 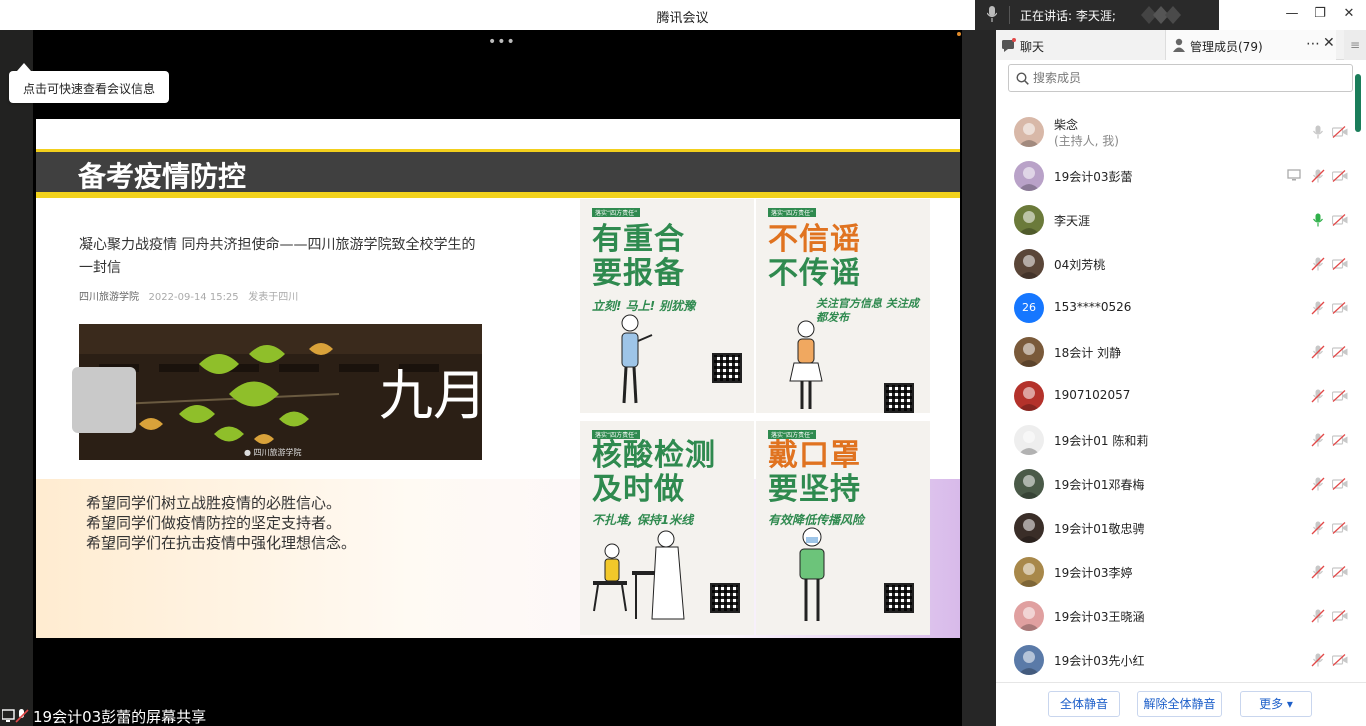 I want to click on member-name: 柴念, so click(x=1066, y=125).